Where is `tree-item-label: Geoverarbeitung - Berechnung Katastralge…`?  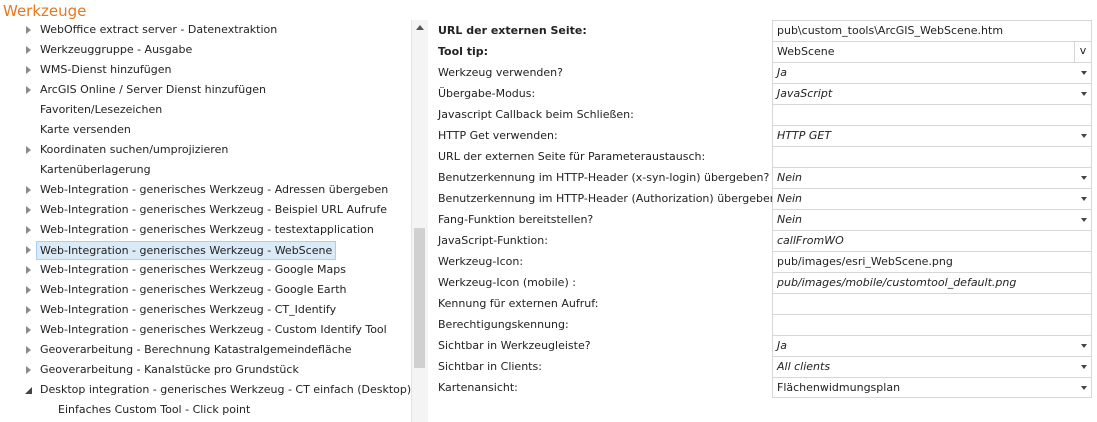
tree-item-label: Geoverarbeitung - Berechnung Katastralge… is located at coordinates (196, 350).